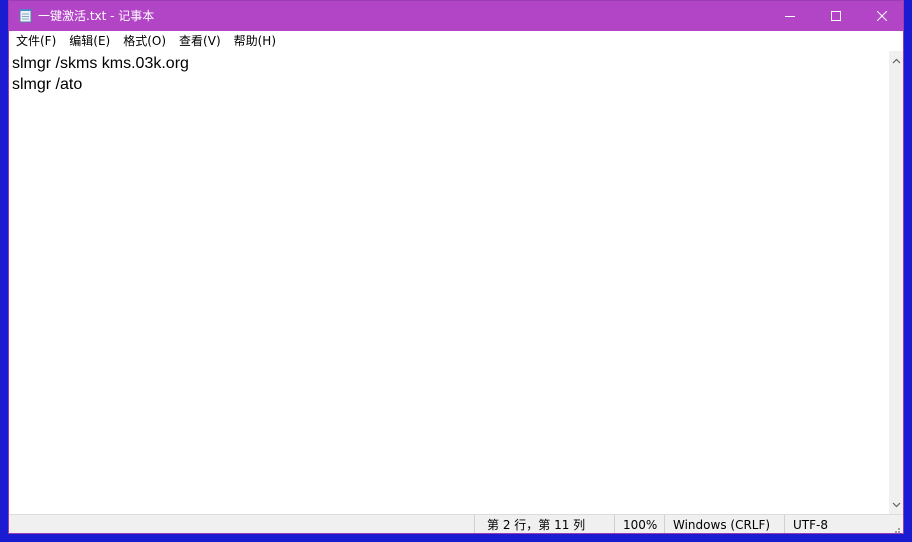 The image size is (912, 542). Describe the element at coordinates (456, 41) in the screenshot. I see `menu-bar: 文件(F) 编辑(E) 格式(O) 查看(V) 帮助(H)` at that location.